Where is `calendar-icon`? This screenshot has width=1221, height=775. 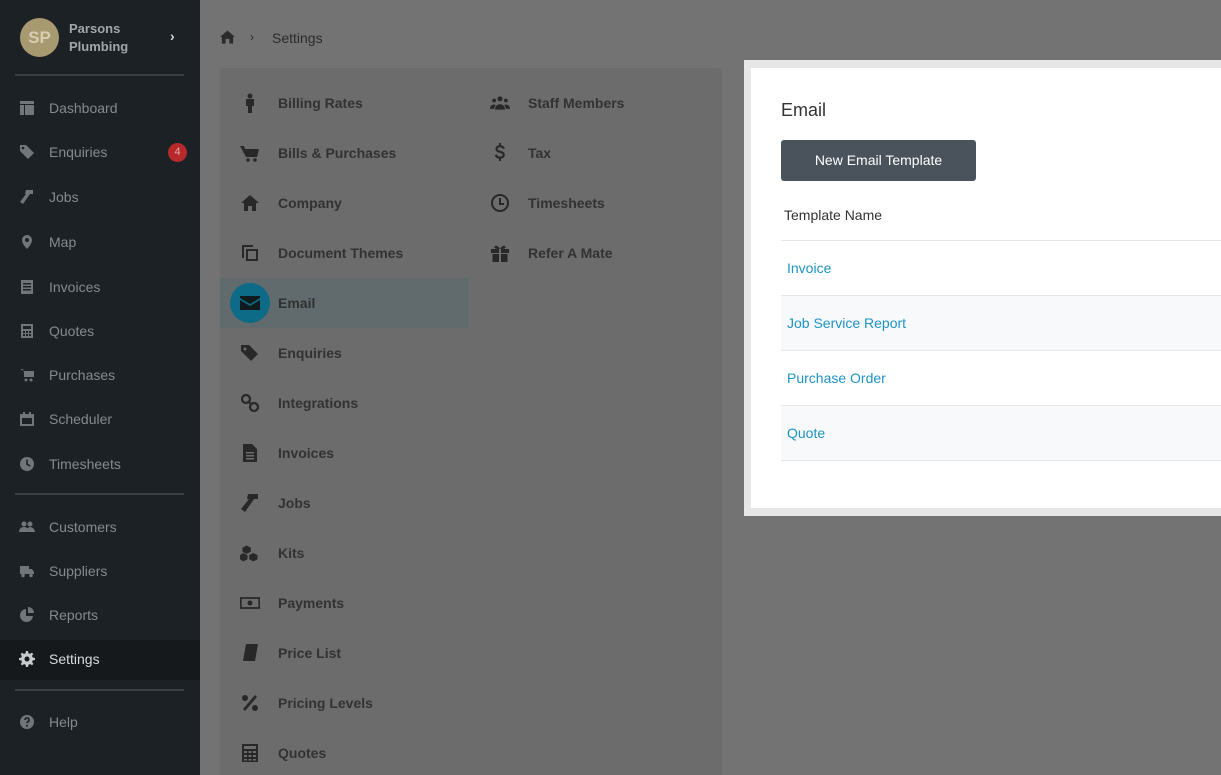 calendar-icon is located at coordinates (28, 420).